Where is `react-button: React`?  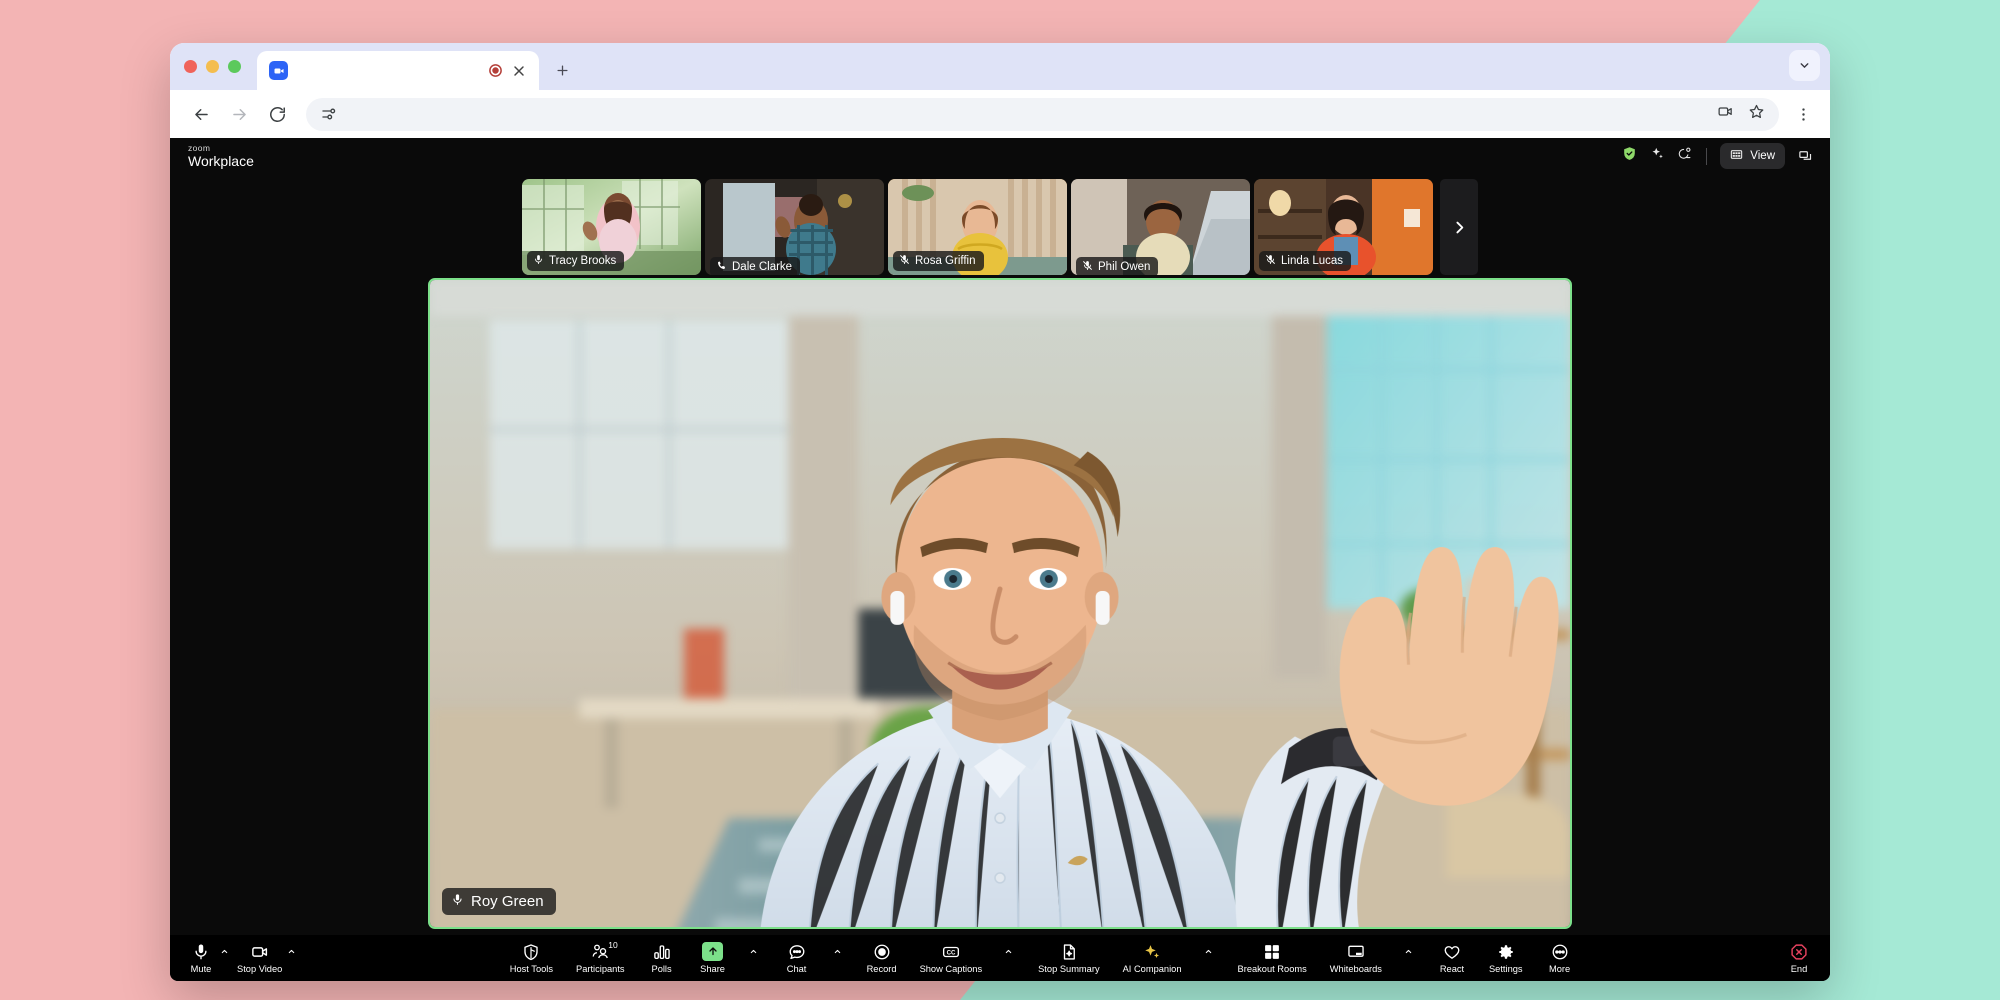
react-button: React is located at coordinates (1452, 958).